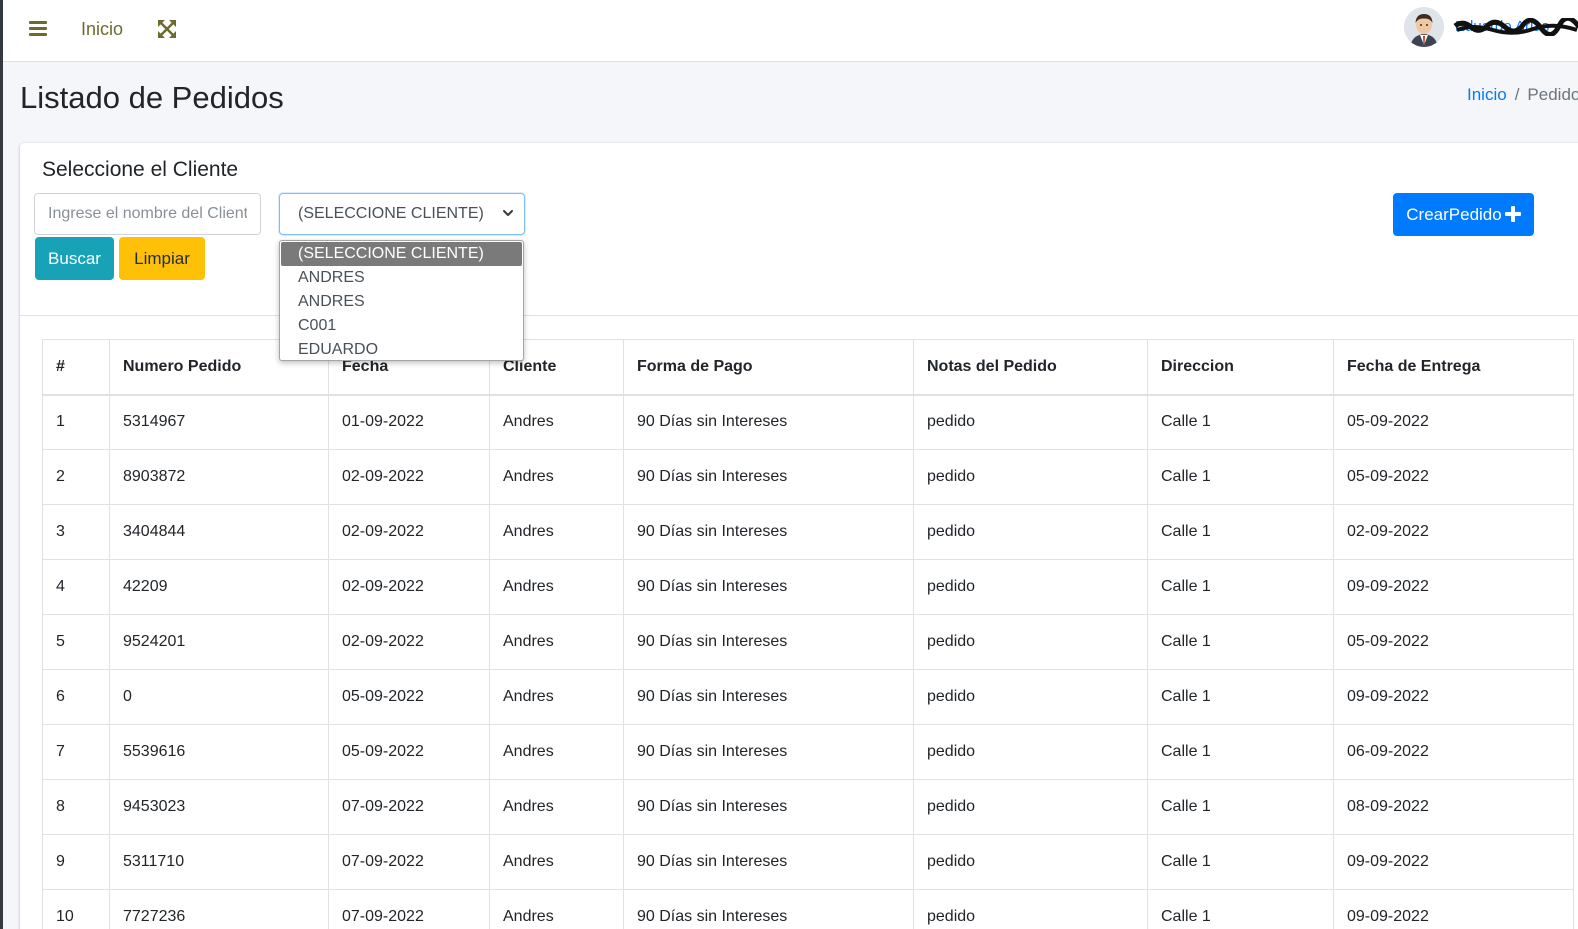 The width and height of the screenshot is (1578, 929). Describe the element at coordinates (140, 169) in the screenshot. I see `filter-subtitle: Seleccione el Cliente` at that location.